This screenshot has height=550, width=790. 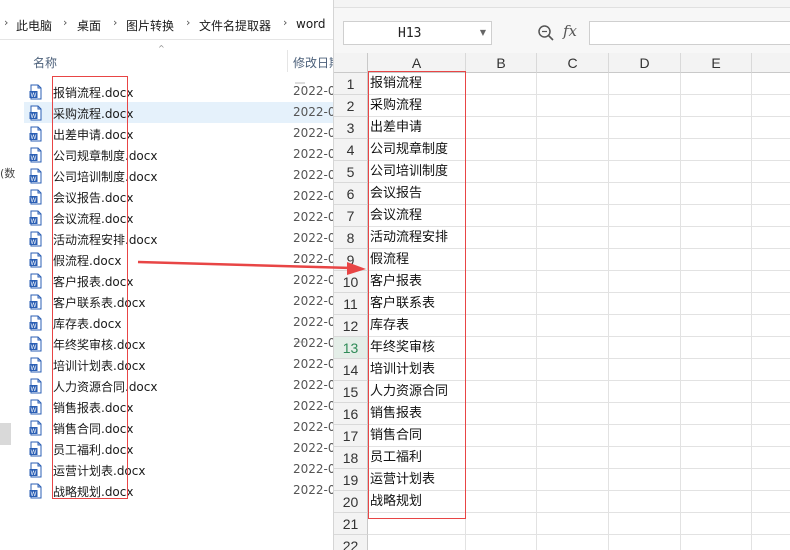 What do you see at coordinates (351, 150) in the screenshot?
I see `row-header: 4` at bounding box center [351, 150].